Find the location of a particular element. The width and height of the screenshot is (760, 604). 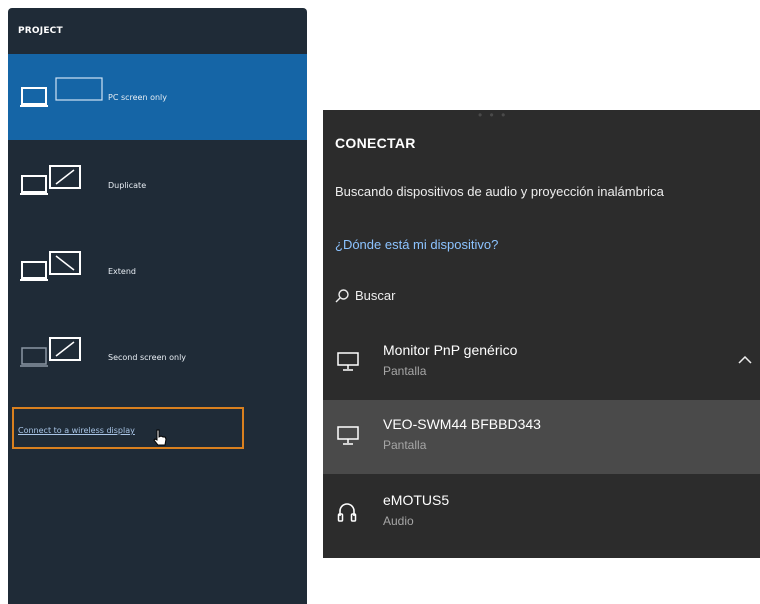

device-name: VEO-SWM44 BFBBD343 is located at coordinates (462, 424).